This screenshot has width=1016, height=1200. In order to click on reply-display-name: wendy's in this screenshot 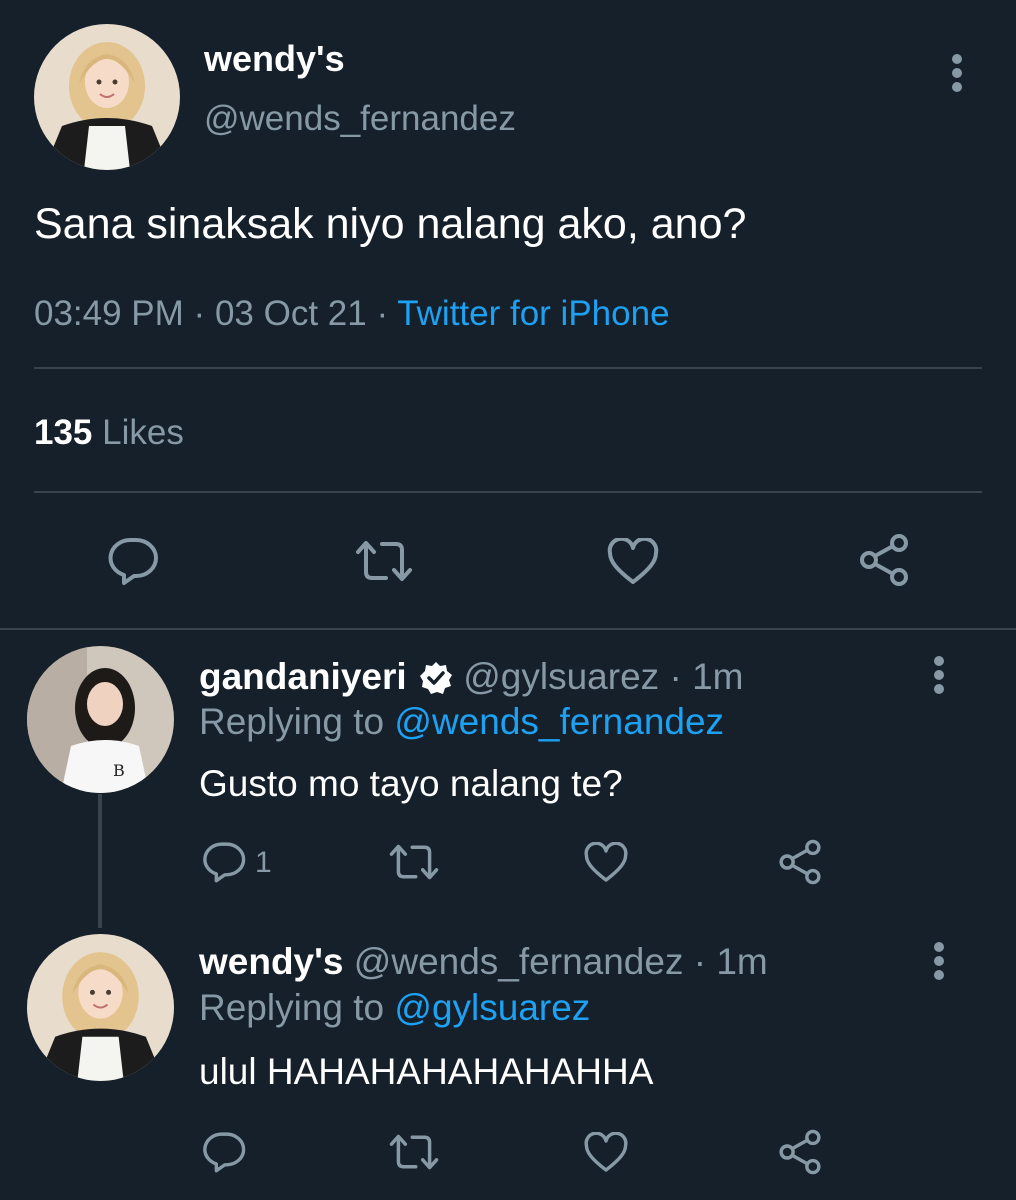, I will do `click(271, 961)`.